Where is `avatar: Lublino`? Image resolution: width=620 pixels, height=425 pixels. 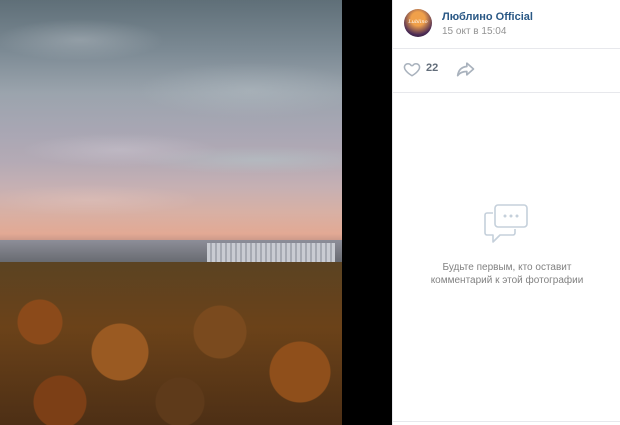 avatar: Lublino is located at coordinates (418, 23).